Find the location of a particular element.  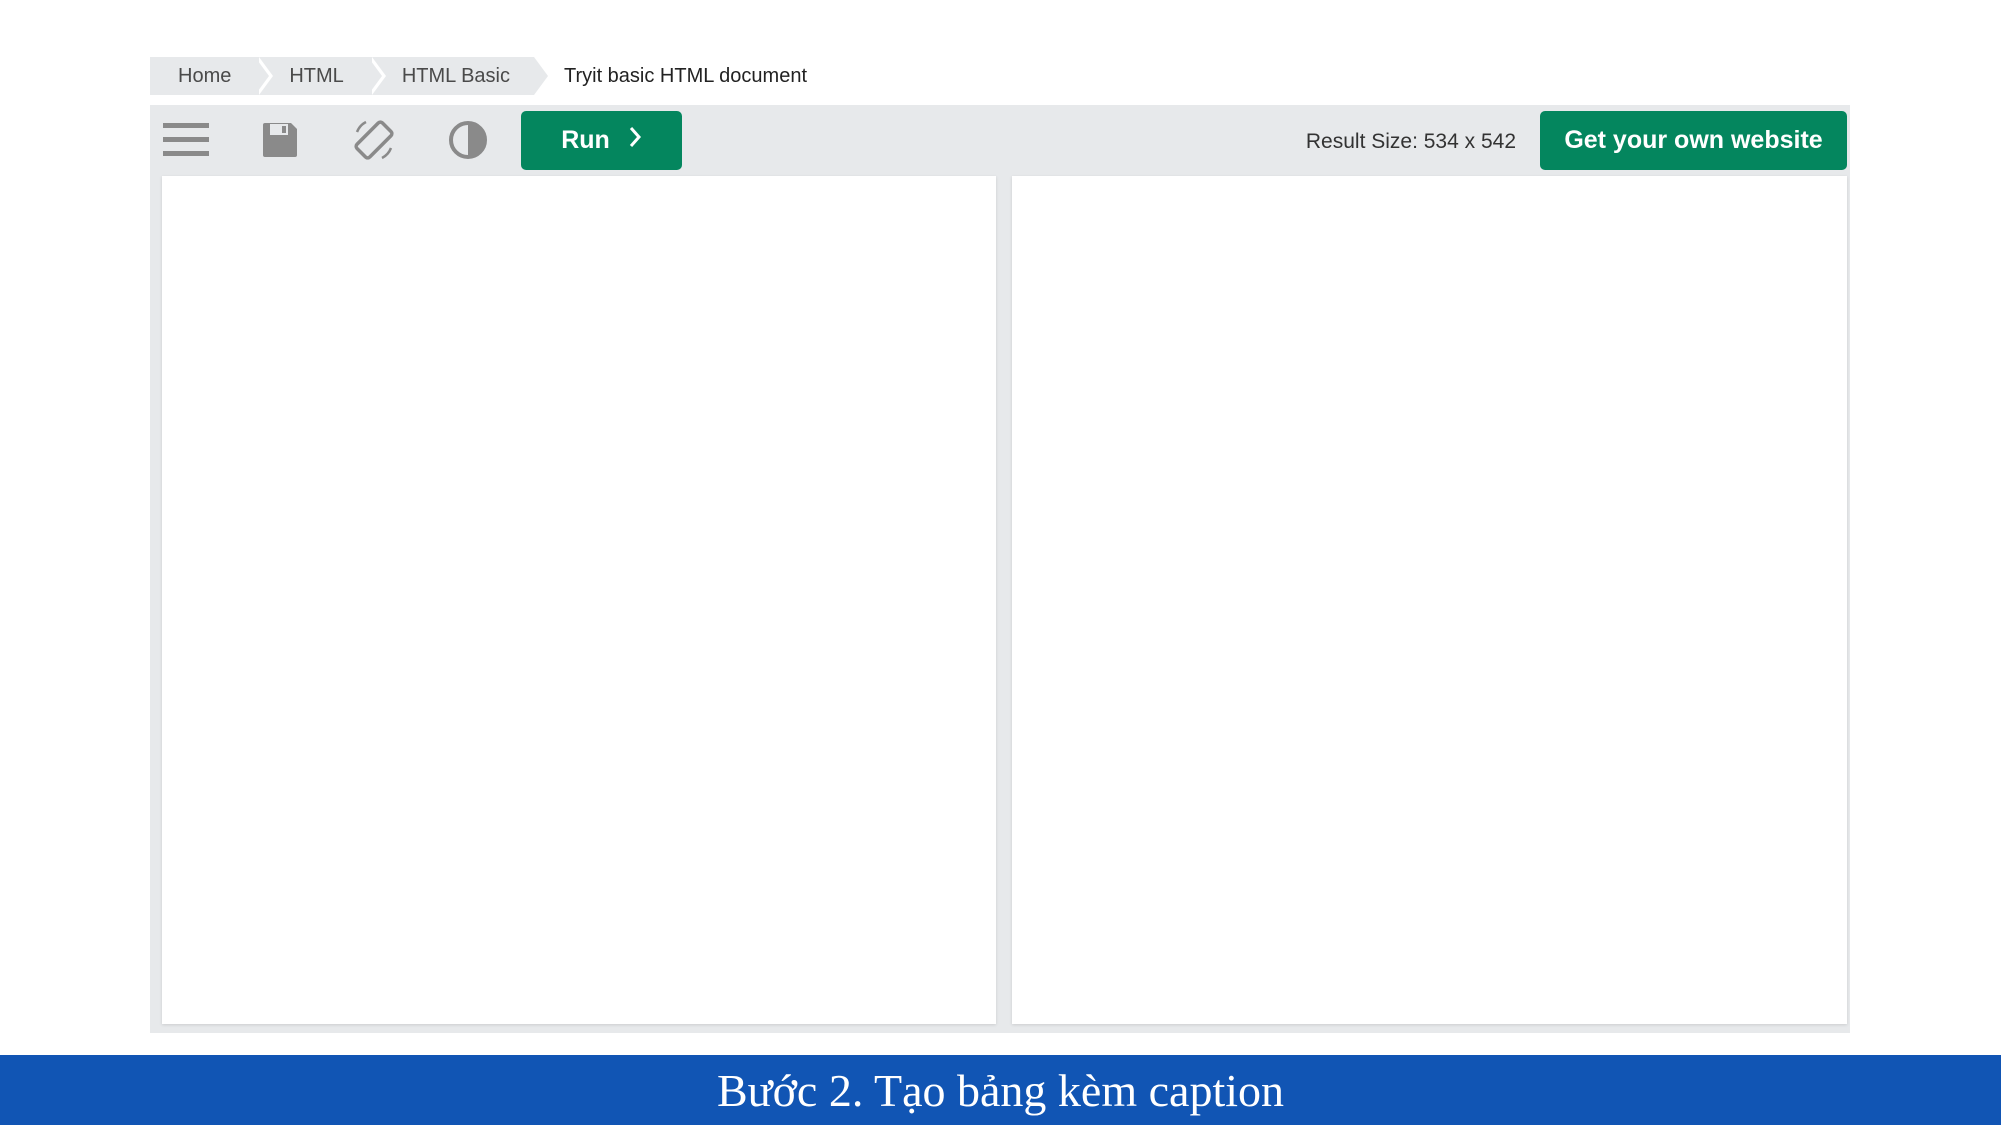

rotate-icon is located at coordinates (374, 140).